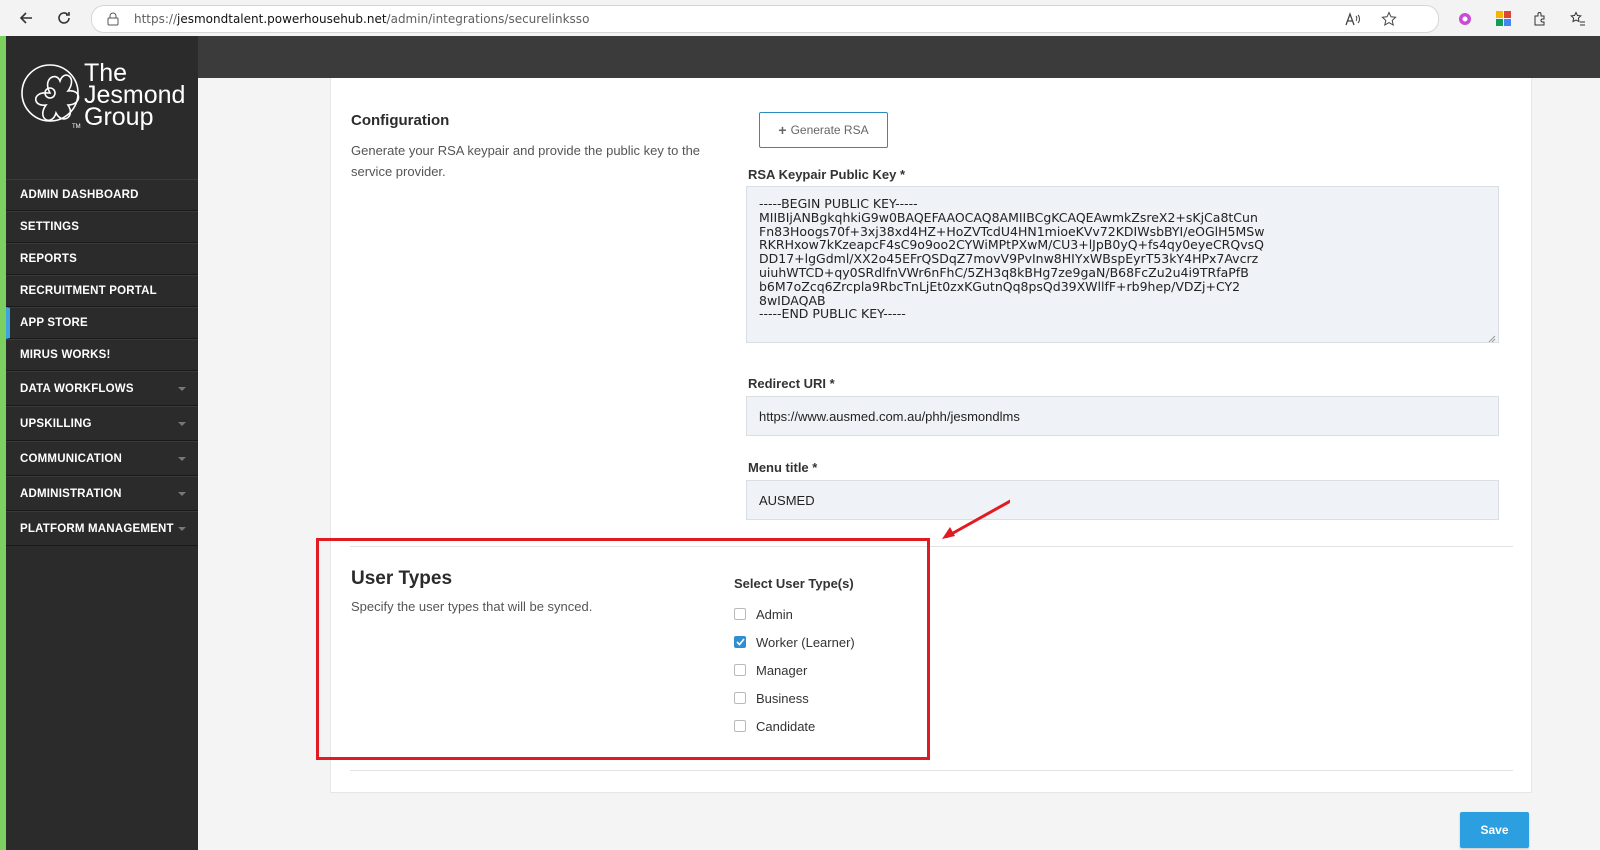 This screenshot has width=1600, height=850. Describe the element at coordinates (1492, 337) in the screenshot. I see `resize-handle-icon` at that location.